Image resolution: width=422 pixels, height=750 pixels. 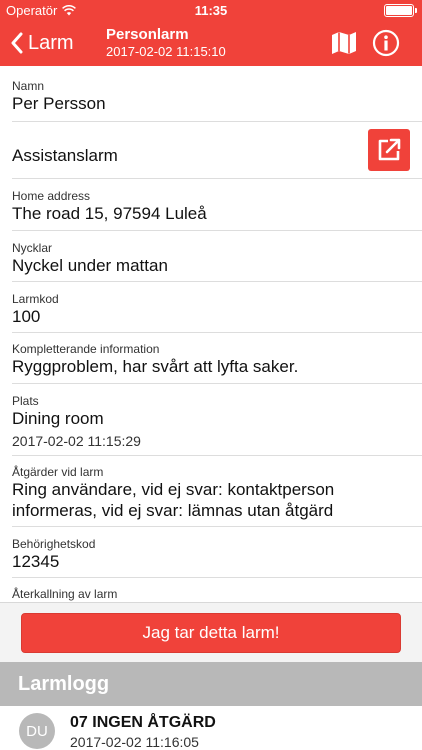 What do you see at coordinates (211, 43) in the screenshot?
I see `navigation-bar: Larm Personlarm 2017-02-02 11:15:10` at bounding box center [211, 43].